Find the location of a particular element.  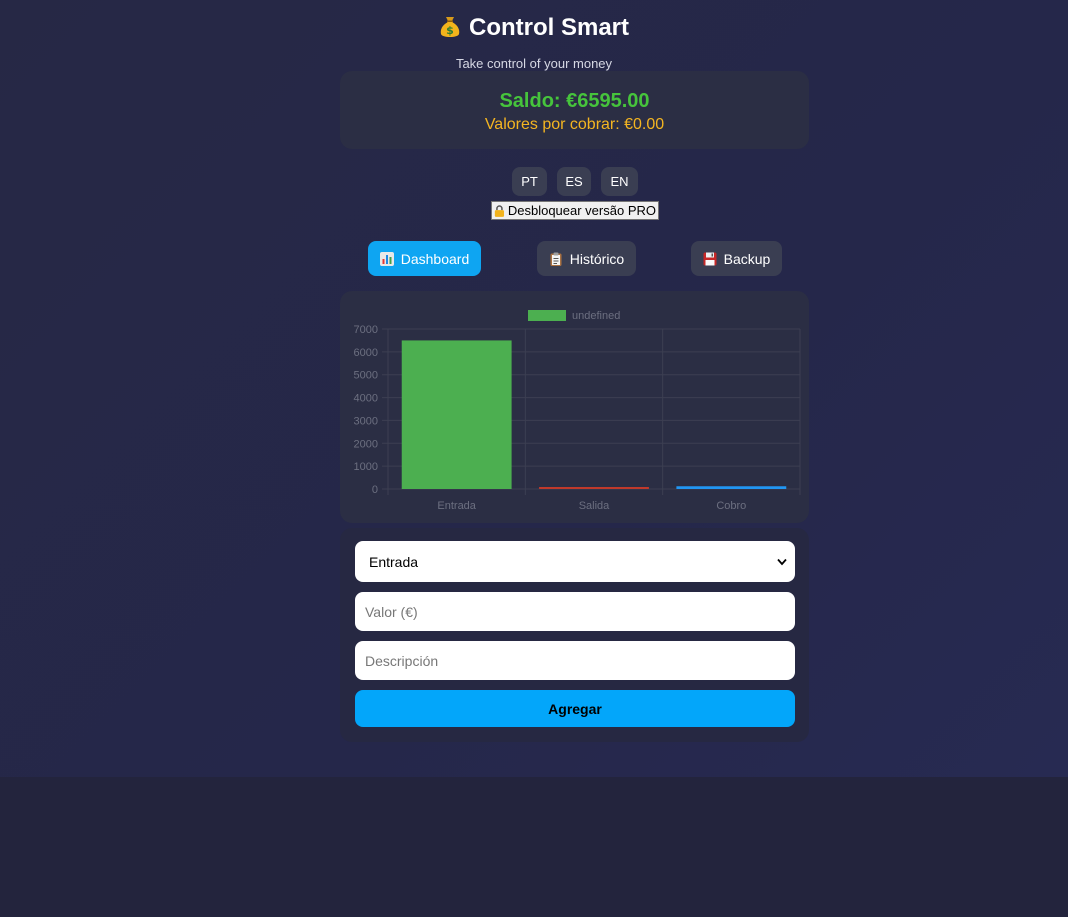

x-tick-label: Salida is located at coordinates (594, 506).